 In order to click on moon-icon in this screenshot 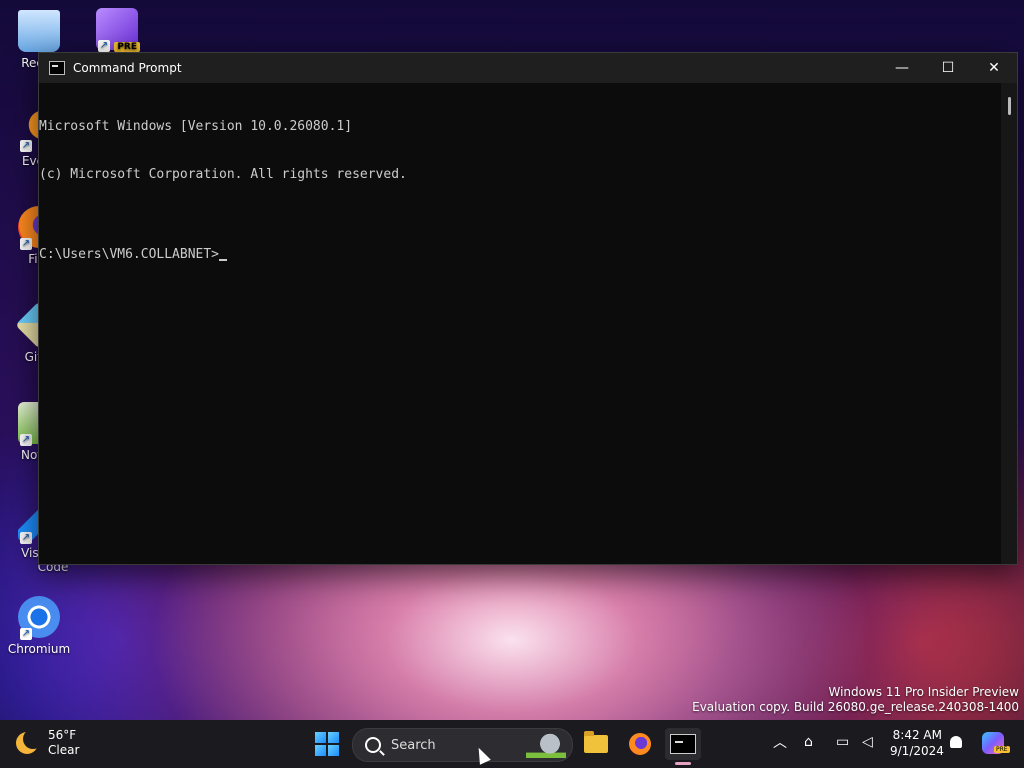, I will do `click(29, 741)`.